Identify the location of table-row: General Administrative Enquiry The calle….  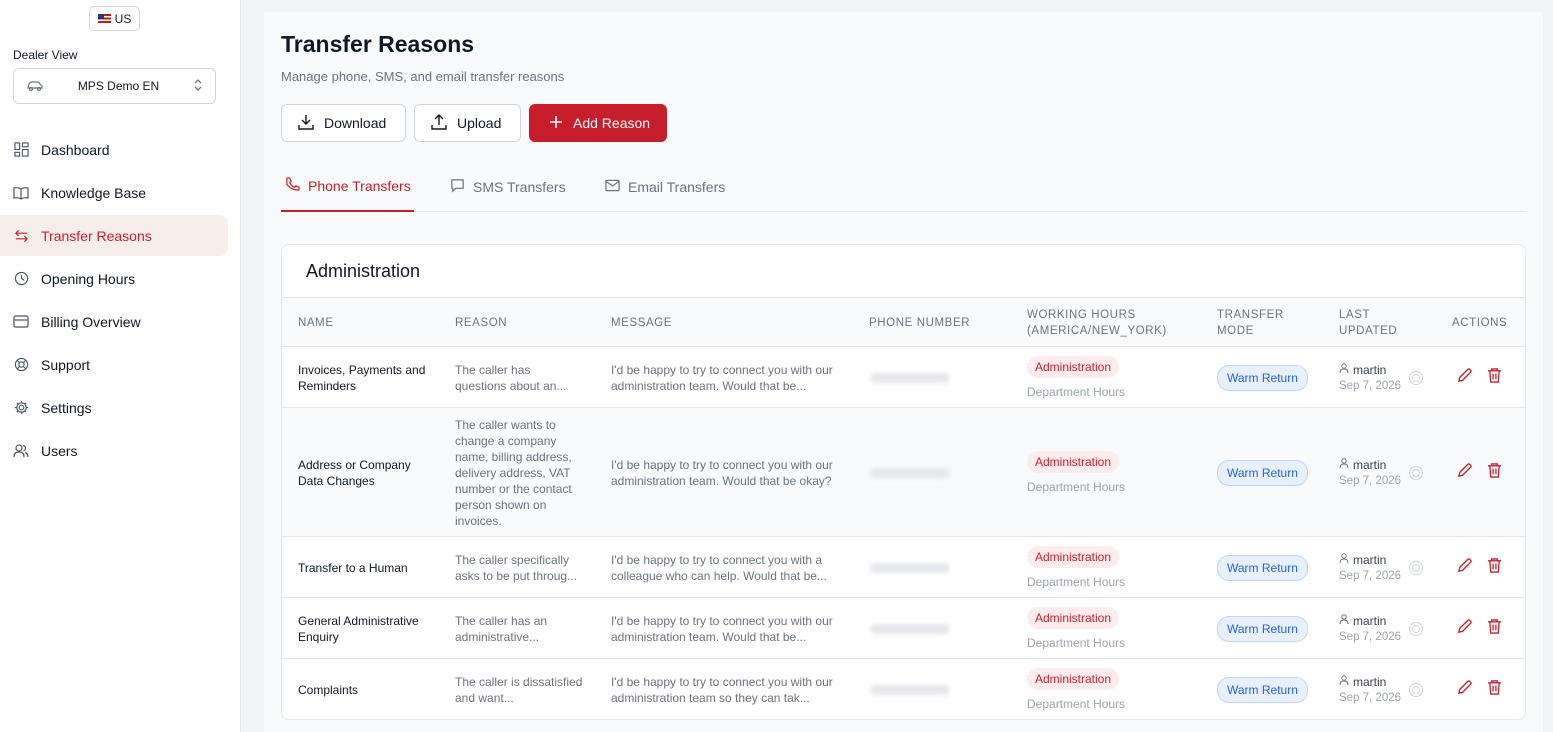
(903, 628).